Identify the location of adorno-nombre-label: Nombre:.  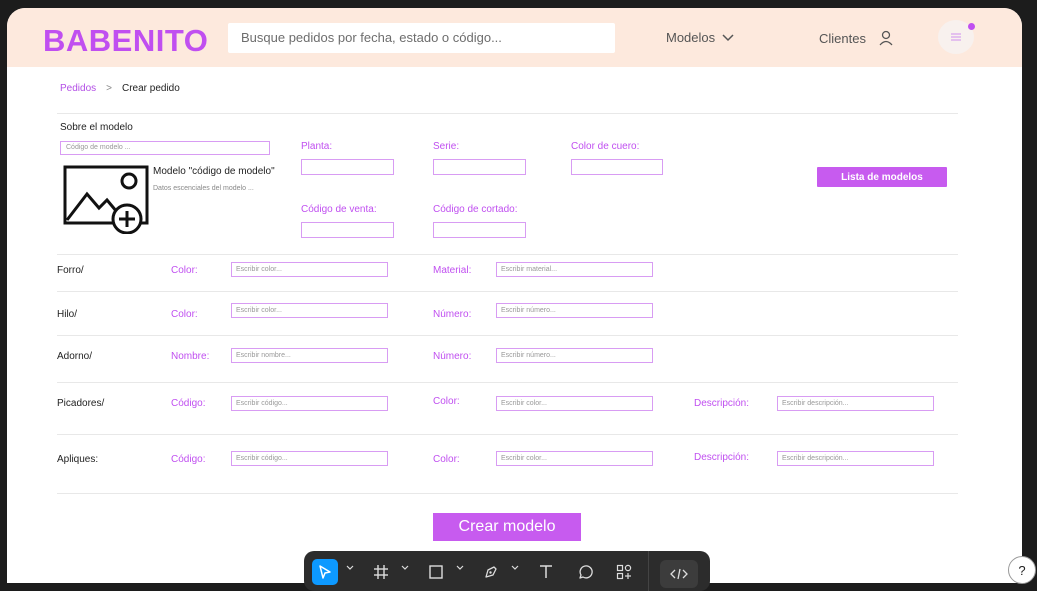
(190, 356).